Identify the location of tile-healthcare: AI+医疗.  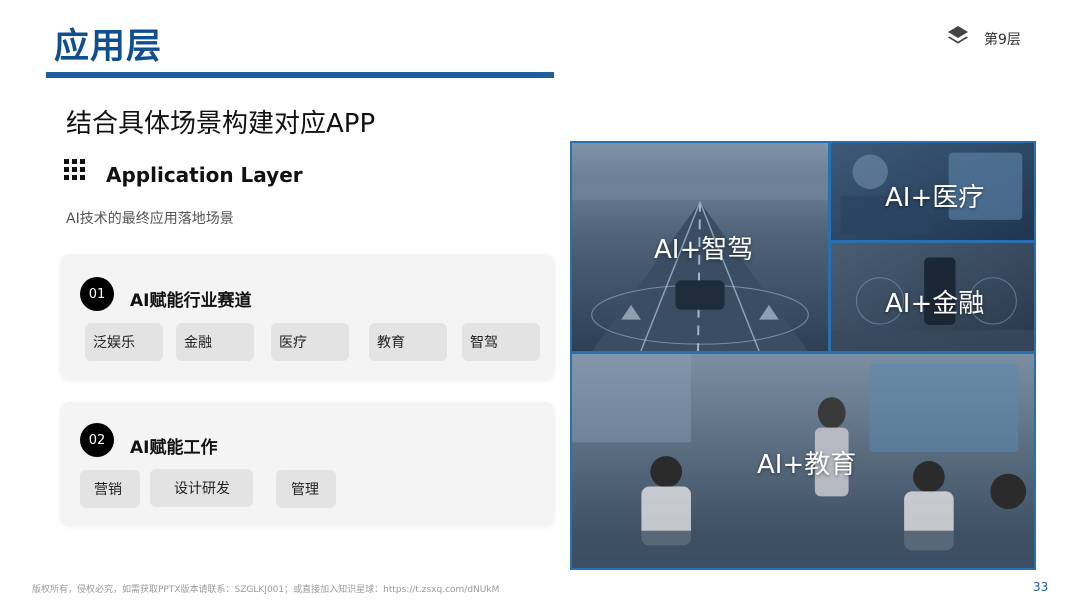
(932, 191).